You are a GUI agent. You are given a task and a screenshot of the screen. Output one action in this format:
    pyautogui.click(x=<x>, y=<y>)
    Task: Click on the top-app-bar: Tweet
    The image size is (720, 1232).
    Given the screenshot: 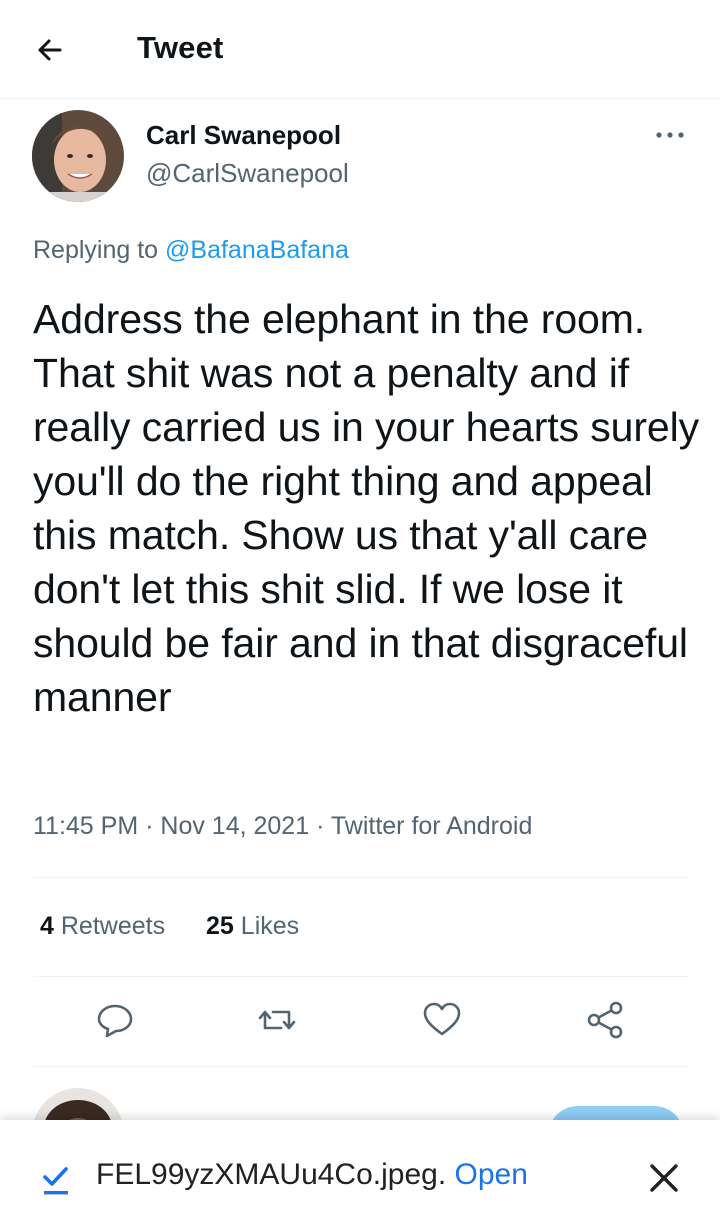 What is the action you would take?
    pyautogui.click(x=360, y=49)
    